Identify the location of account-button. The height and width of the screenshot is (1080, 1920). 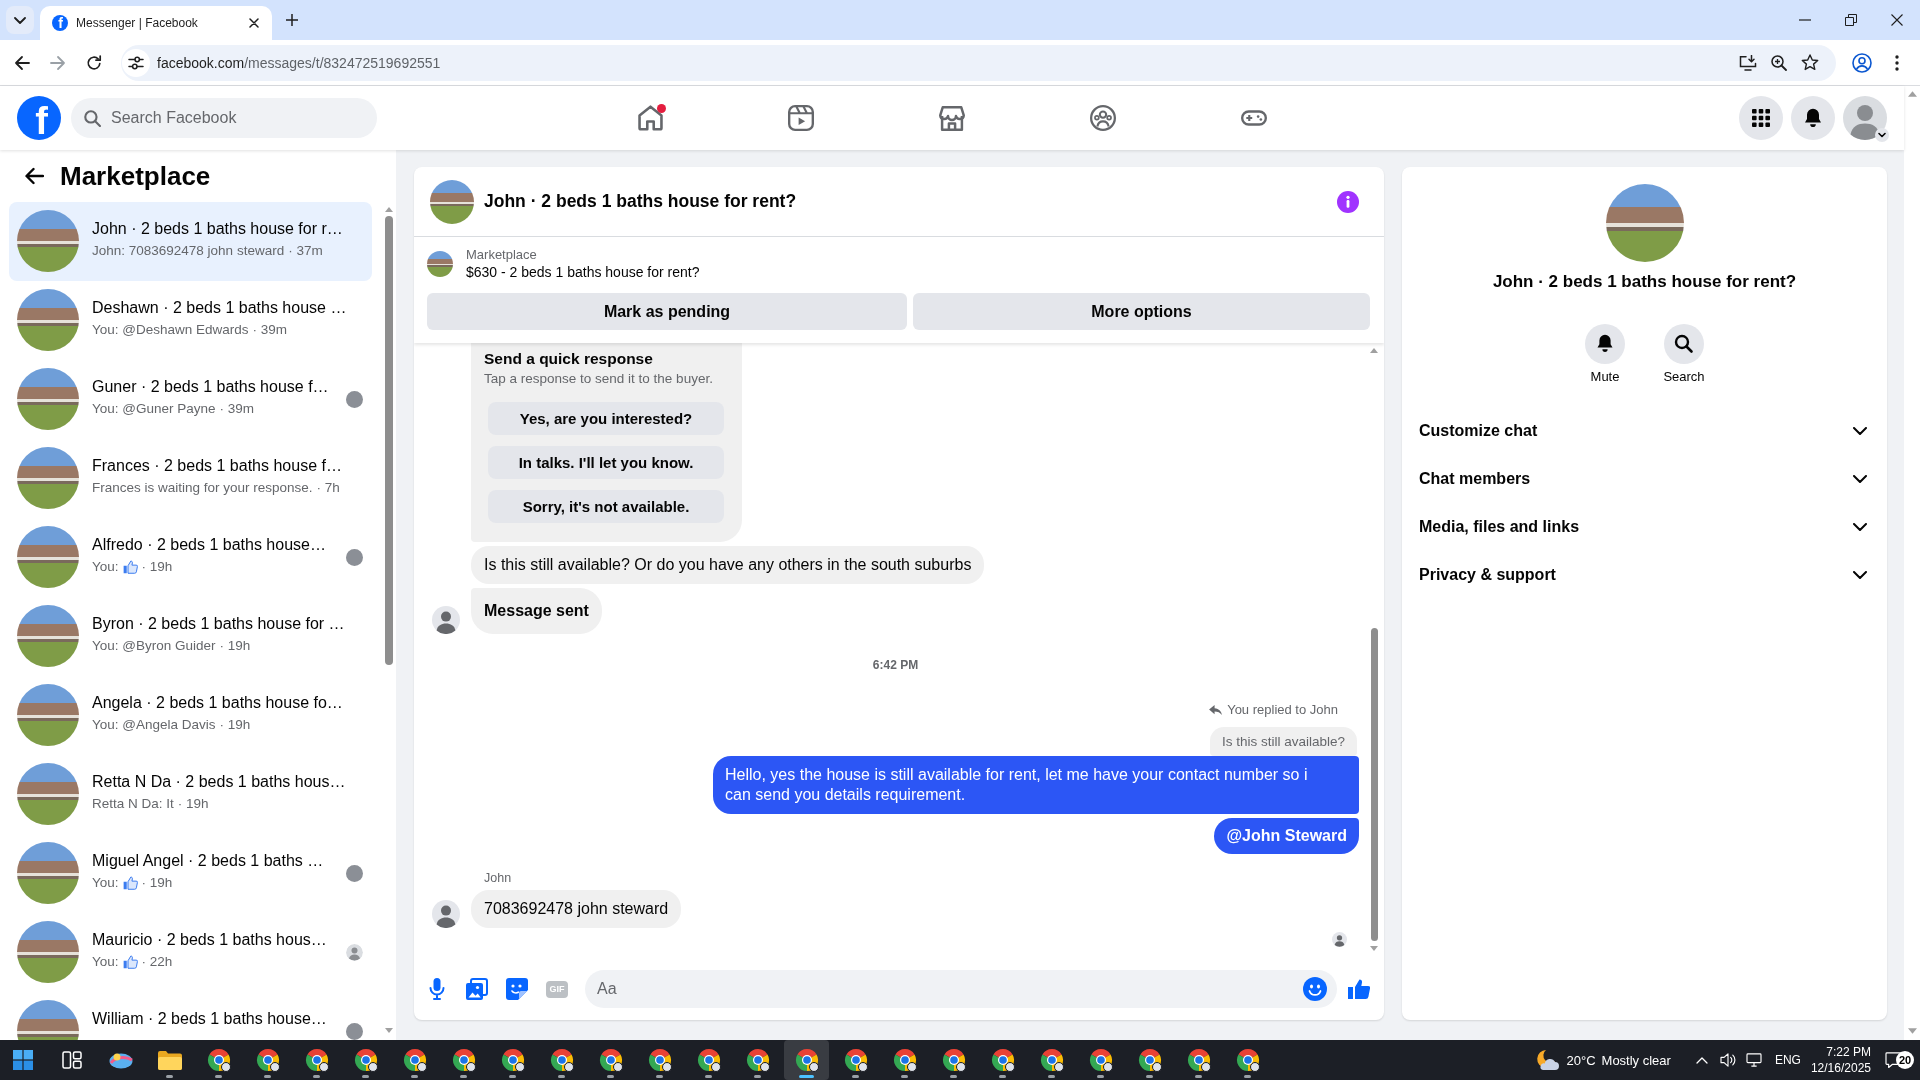
(1865, 118).